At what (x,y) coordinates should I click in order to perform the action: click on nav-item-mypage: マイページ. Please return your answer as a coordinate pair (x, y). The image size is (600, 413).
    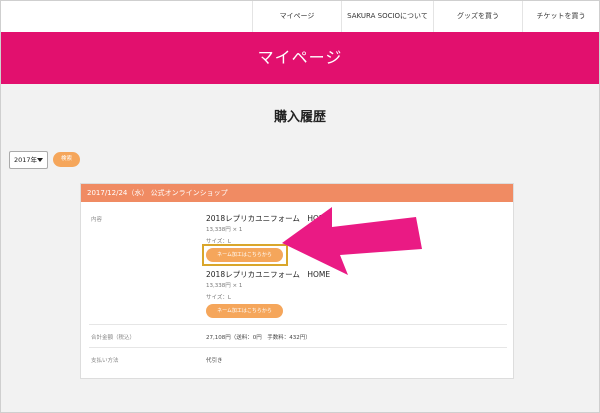
    Looking at the image, I should click on (296, 16).